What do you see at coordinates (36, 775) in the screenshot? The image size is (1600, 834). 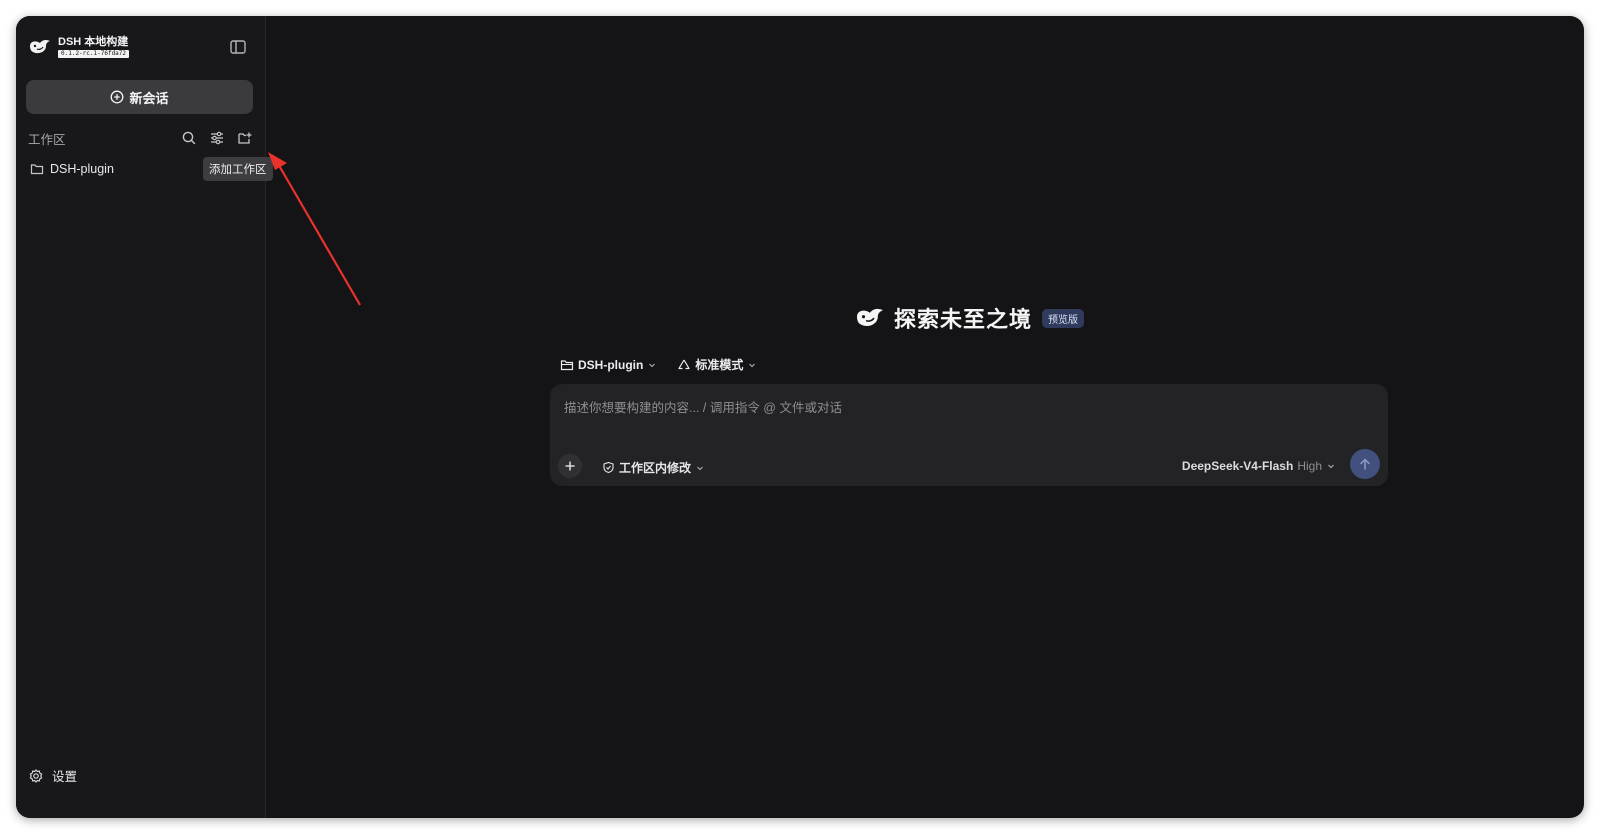 I see `gear-icon` at bounding box center [36, 775].